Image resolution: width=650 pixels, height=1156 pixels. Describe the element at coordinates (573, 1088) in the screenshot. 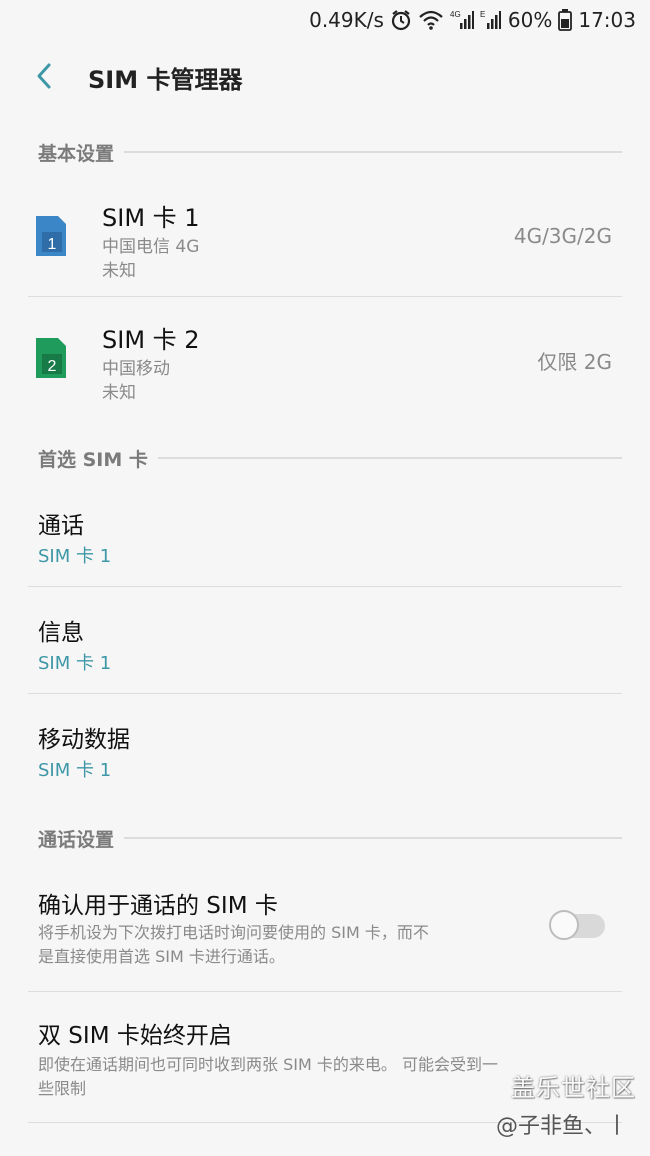

I see `watermark-community: 盖乐世社区` at that location.